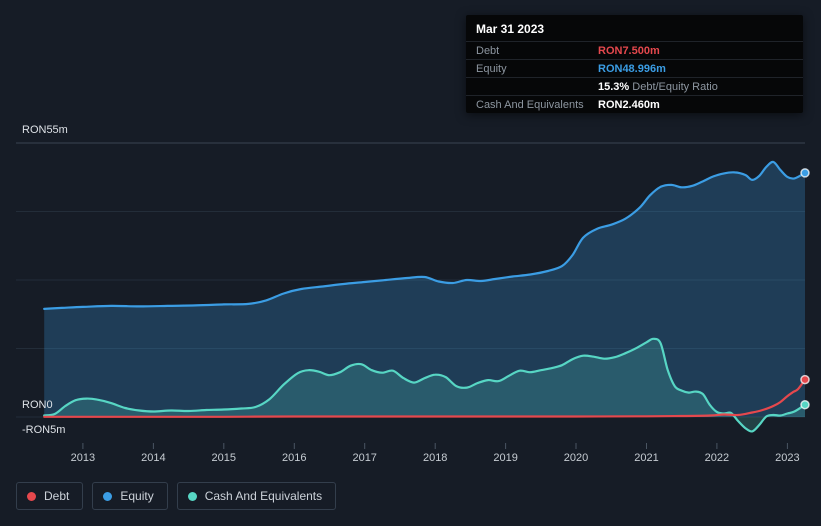 Image resolution: width=821 pixels, height=526 pixels. What do you see at coordinates (294, 458) in the screenshot?
I see `x-axis-tick-label: 2016` at bounding box center [294, 458].